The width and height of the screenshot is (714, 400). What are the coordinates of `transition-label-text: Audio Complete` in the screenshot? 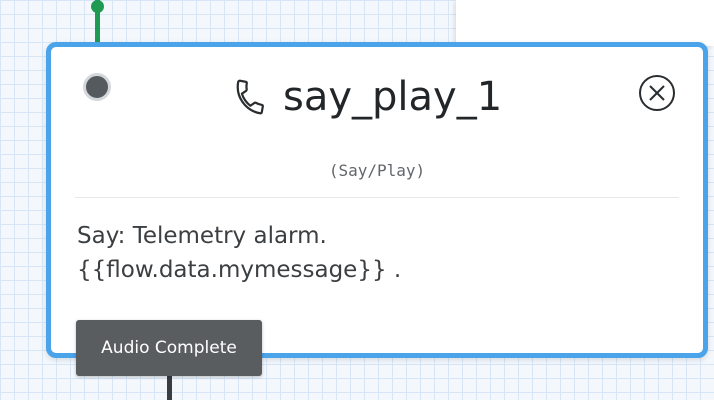 It's located at (169, 348).